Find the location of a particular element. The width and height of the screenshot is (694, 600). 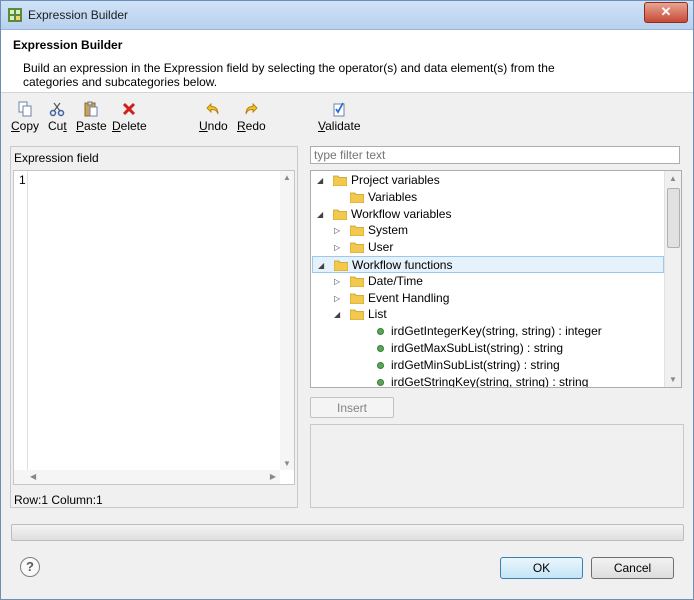

tree-function-item: irdGetMaxSubList(string) : string is located at coordinates (486, 348).